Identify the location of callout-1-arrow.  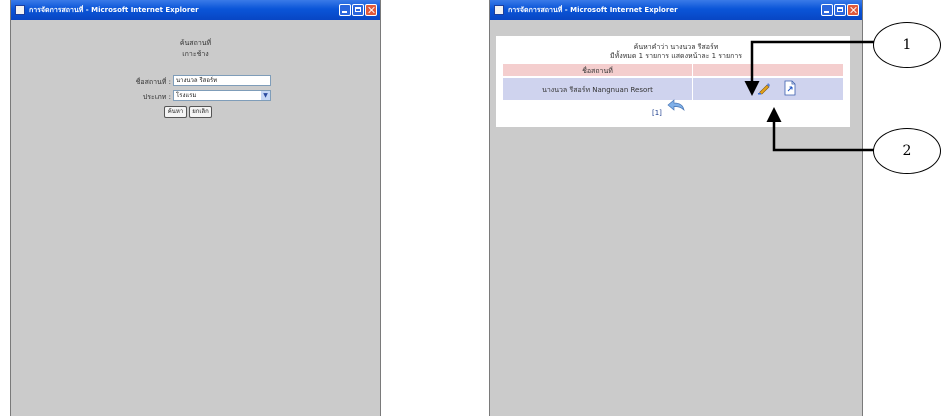
(809, 68).